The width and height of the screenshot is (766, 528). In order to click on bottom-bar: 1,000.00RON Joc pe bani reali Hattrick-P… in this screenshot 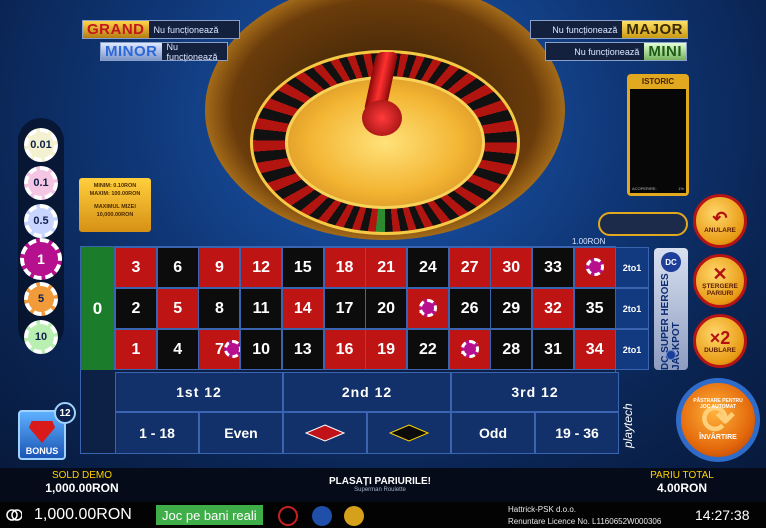, I will do `click(383, 515)`.